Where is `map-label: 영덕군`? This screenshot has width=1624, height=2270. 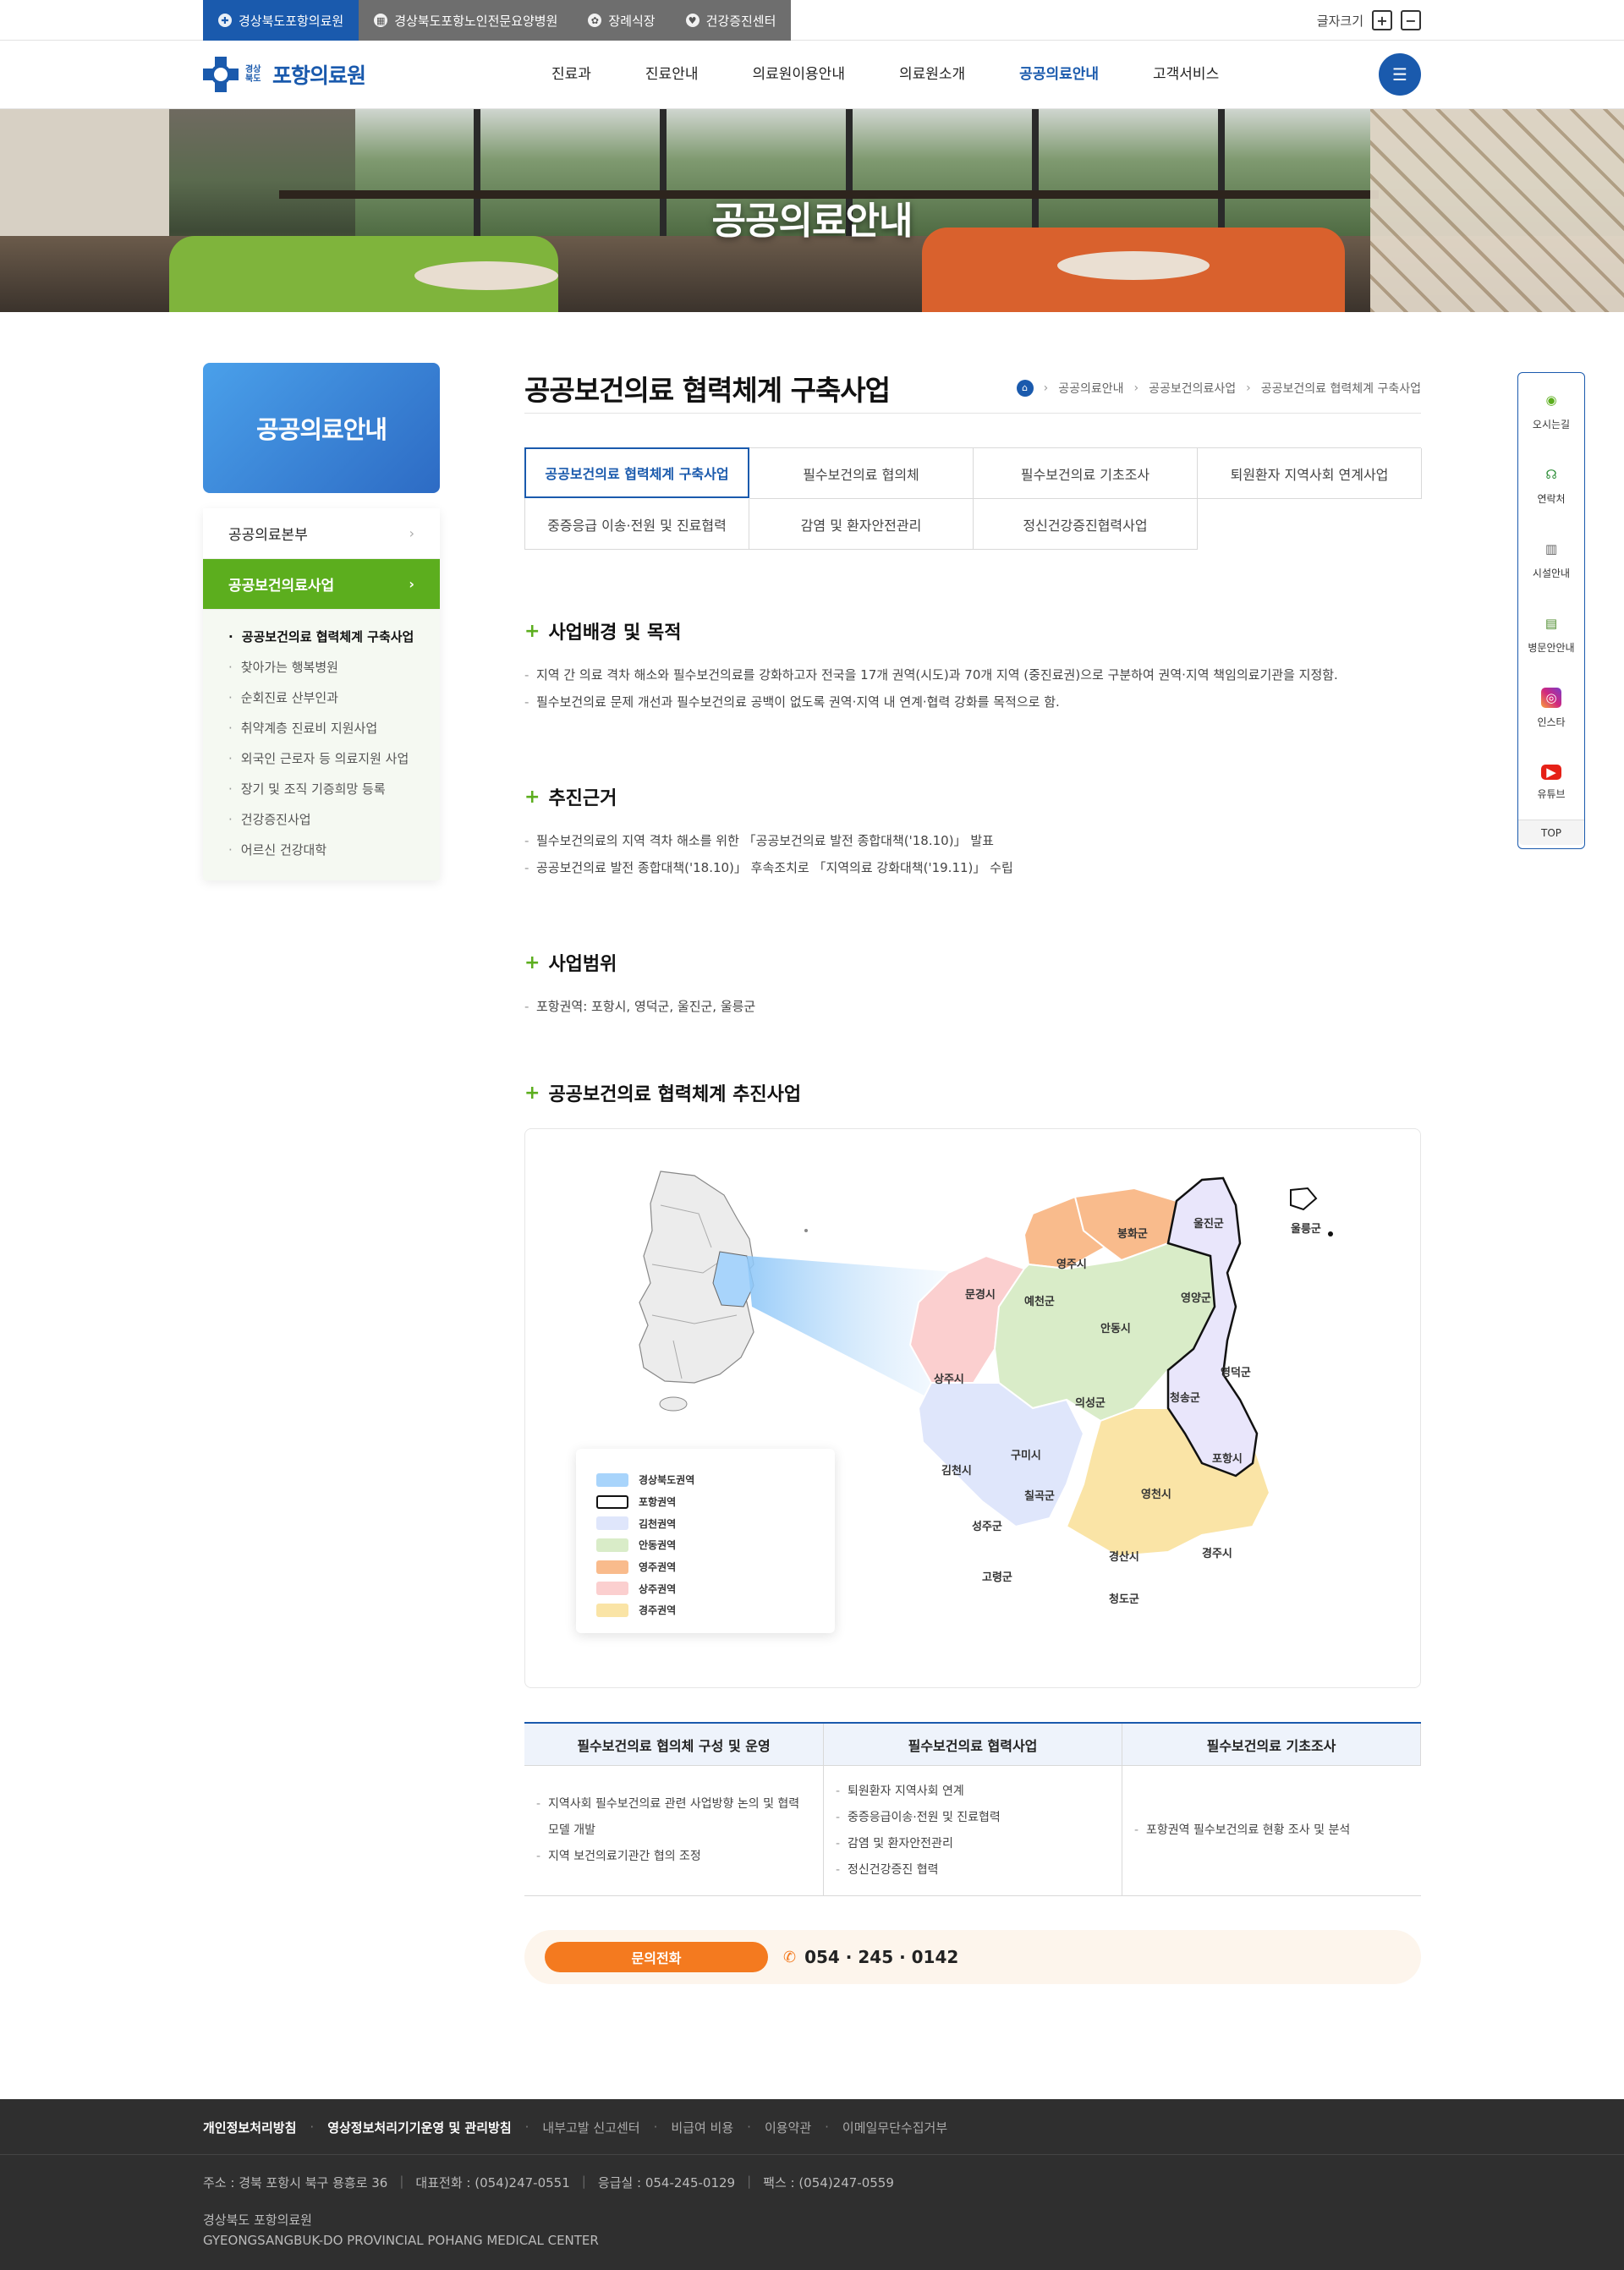 map-label: 영덕군 is located at coordinates (1236, 1372).